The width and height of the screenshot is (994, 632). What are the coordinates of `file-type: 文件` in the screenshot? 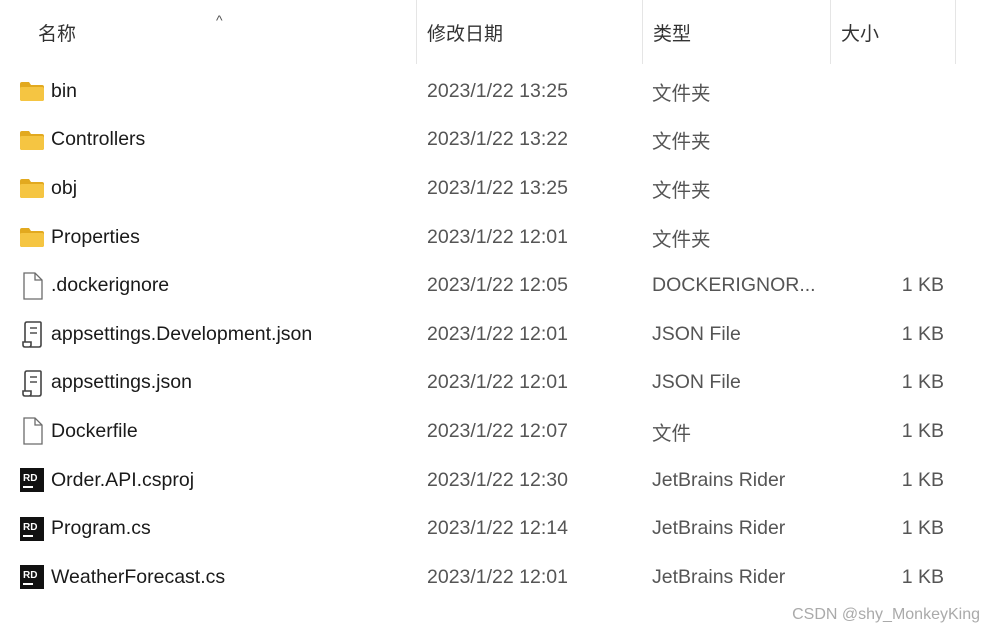 It's located at (672, 433).